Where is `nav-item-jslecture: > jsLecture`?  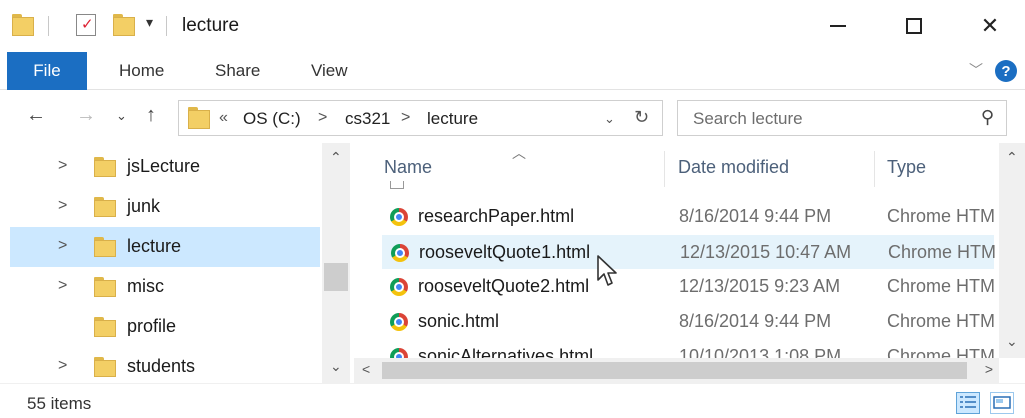
nav-item-jslecture: > jsLecture is located at coordinates (165, 167).